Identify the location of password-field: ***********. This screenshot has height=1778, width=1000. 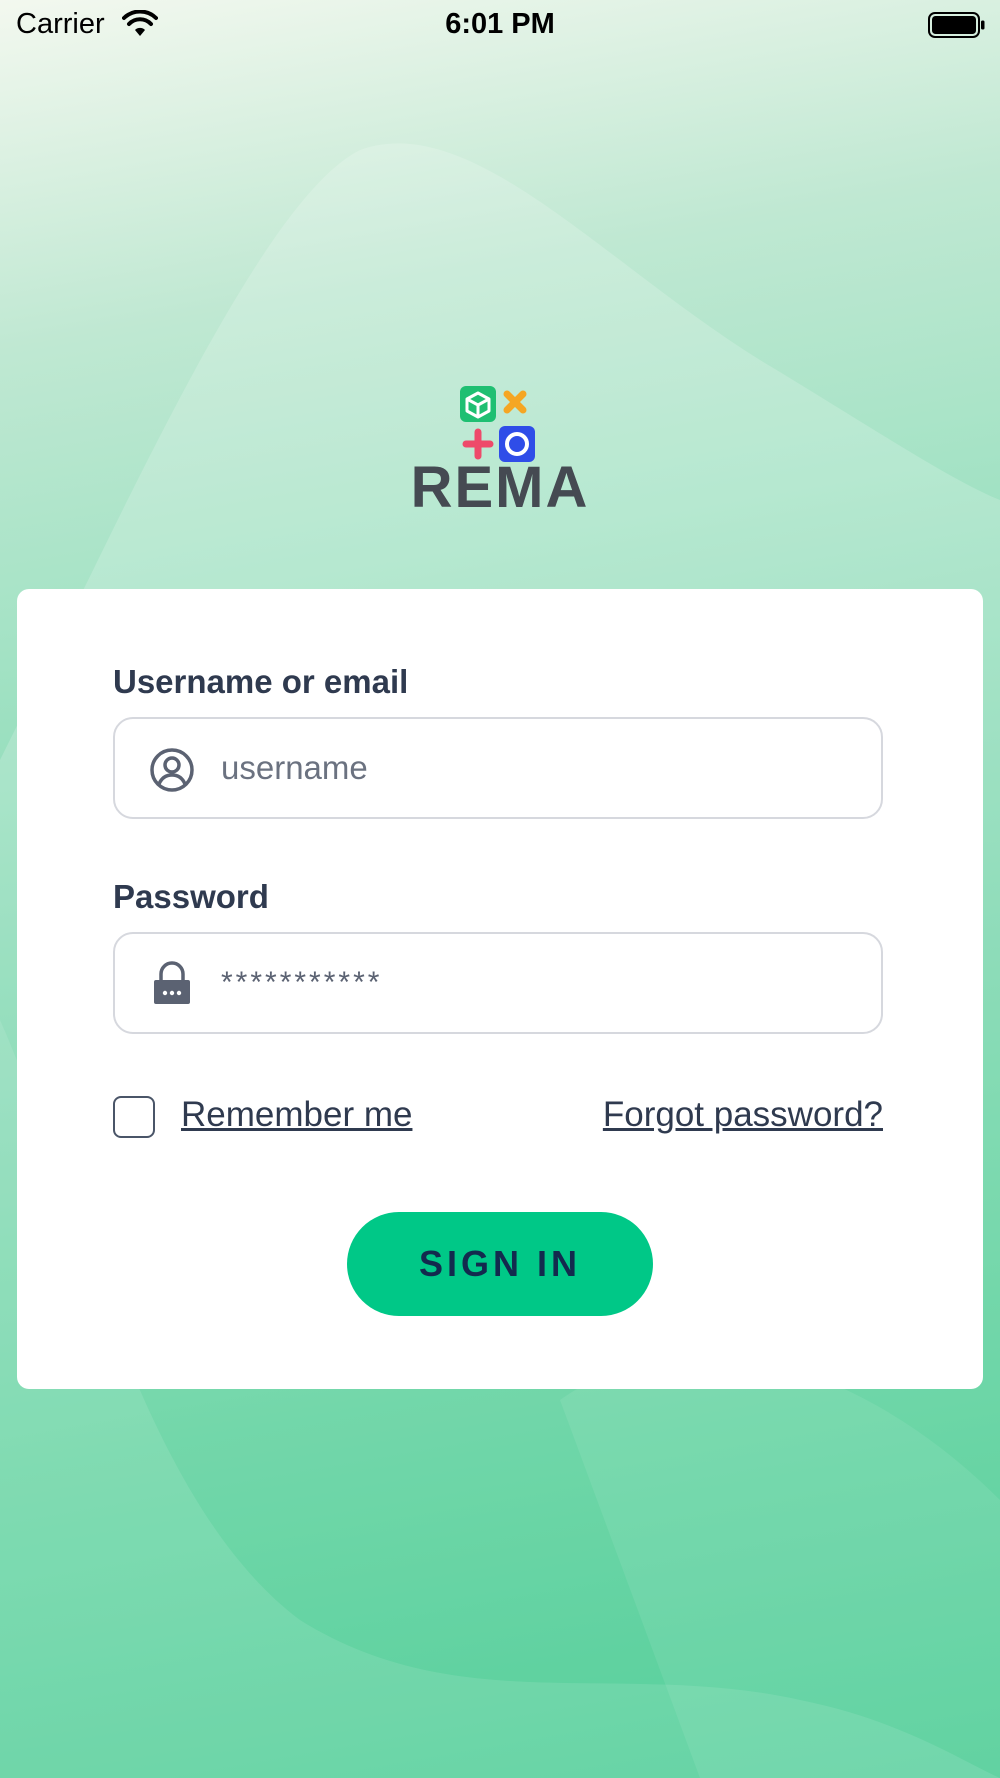
(498, 983).